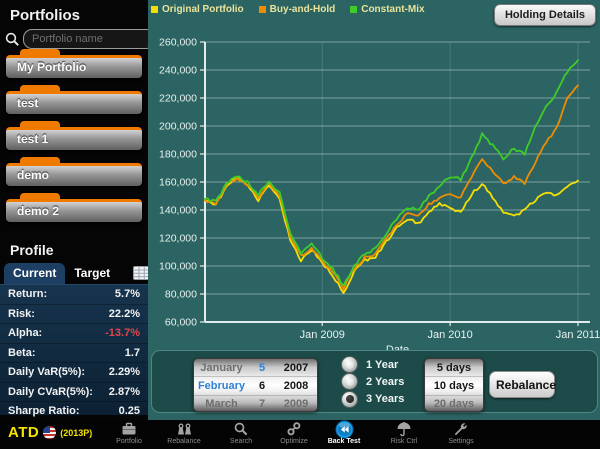 Image resolution: width=600 pixels, height=449 pixels. What do you see at coordinates (178, 183) in the screenshot?
I see `svg-text: 160,000` at bounding box center [178, 183].